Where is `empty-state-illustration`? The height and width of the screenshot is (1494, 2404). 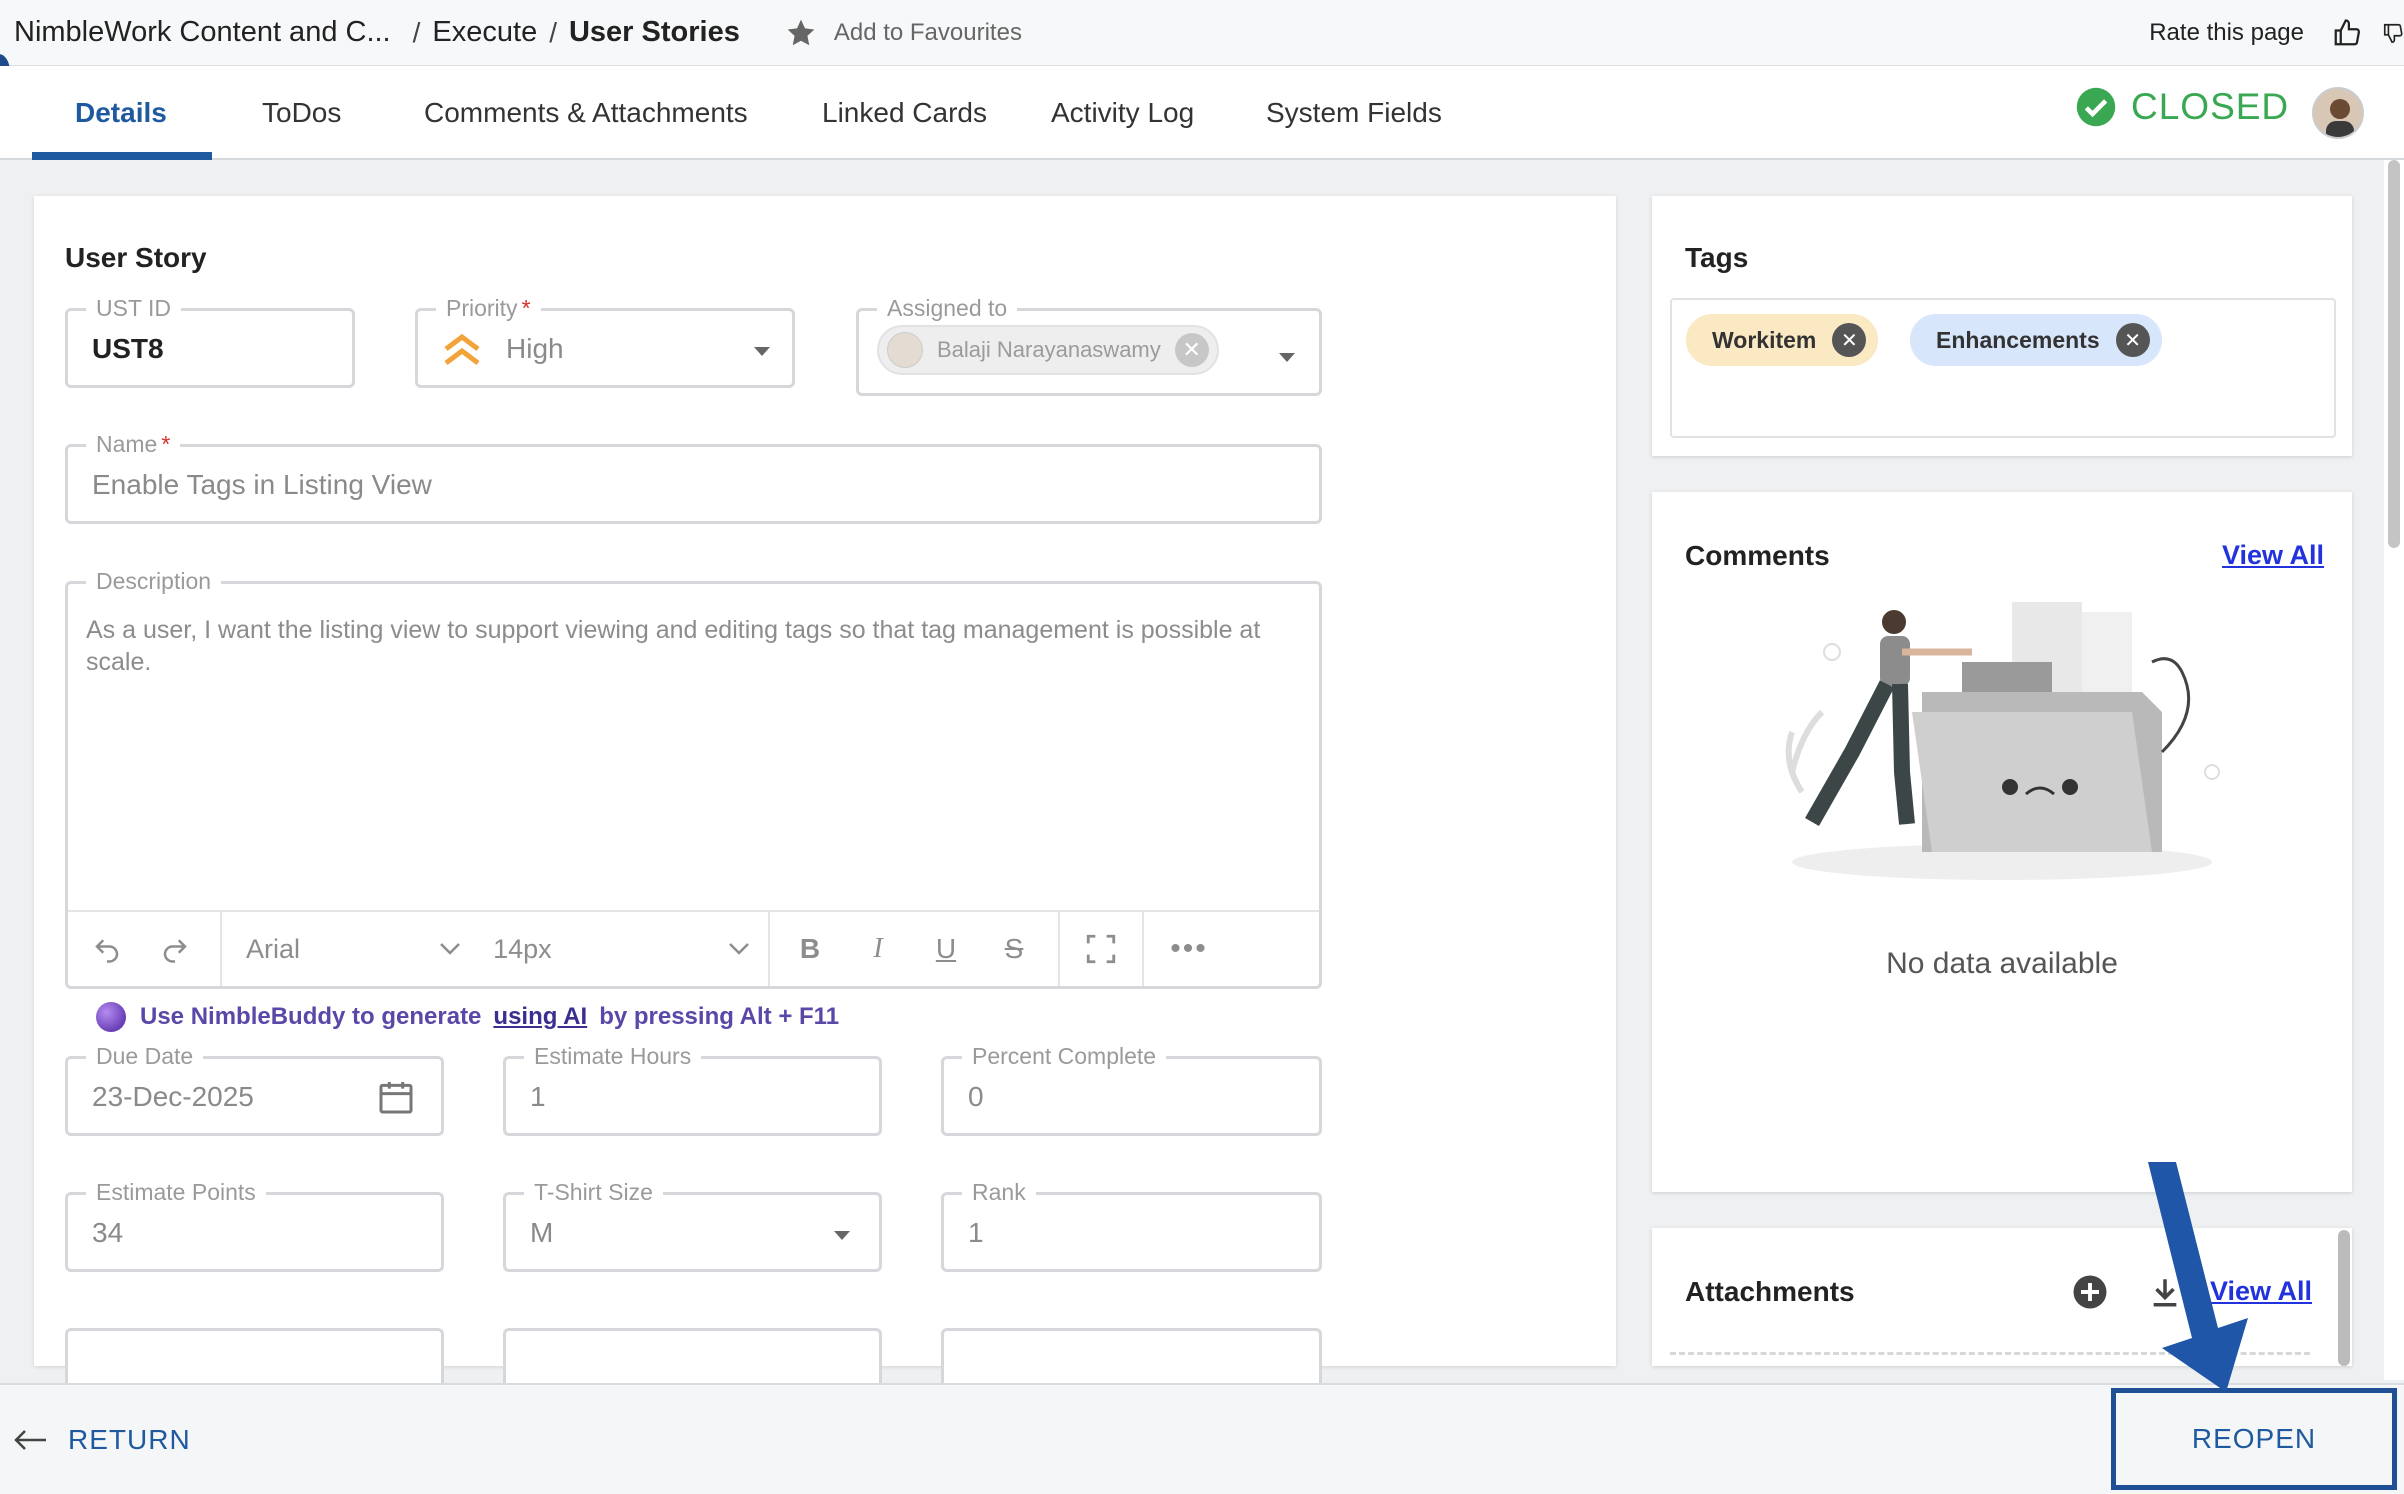 empty-state-illustration is located at coordinates (2002, 741).